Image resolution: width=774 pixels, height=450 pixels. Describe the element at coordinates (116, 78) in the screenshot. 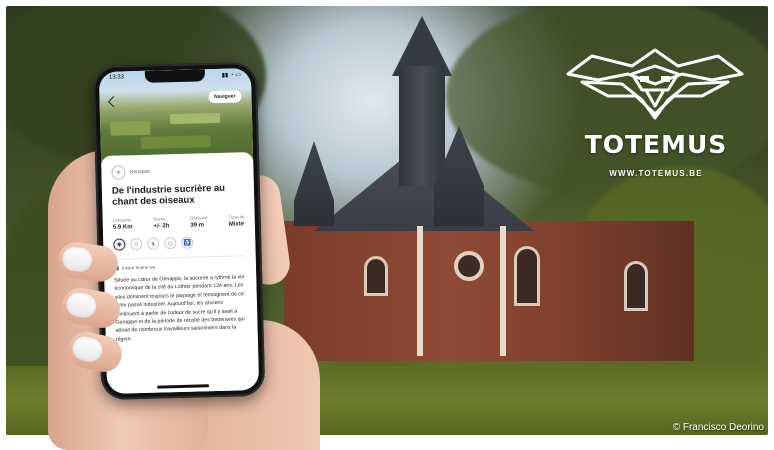

I see `status-time: 13:33` at that location.